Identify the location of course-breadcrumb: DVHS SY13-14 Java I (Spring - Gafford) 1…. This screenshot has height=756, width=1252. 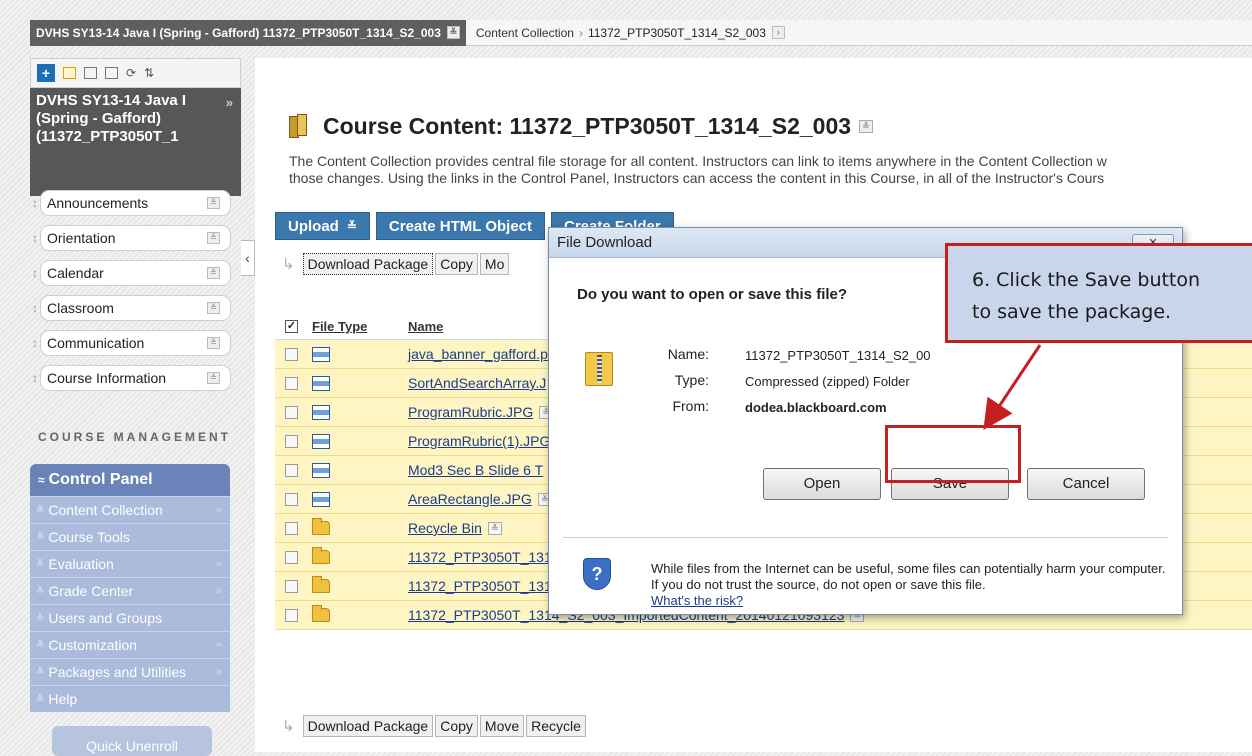
(248, 32).